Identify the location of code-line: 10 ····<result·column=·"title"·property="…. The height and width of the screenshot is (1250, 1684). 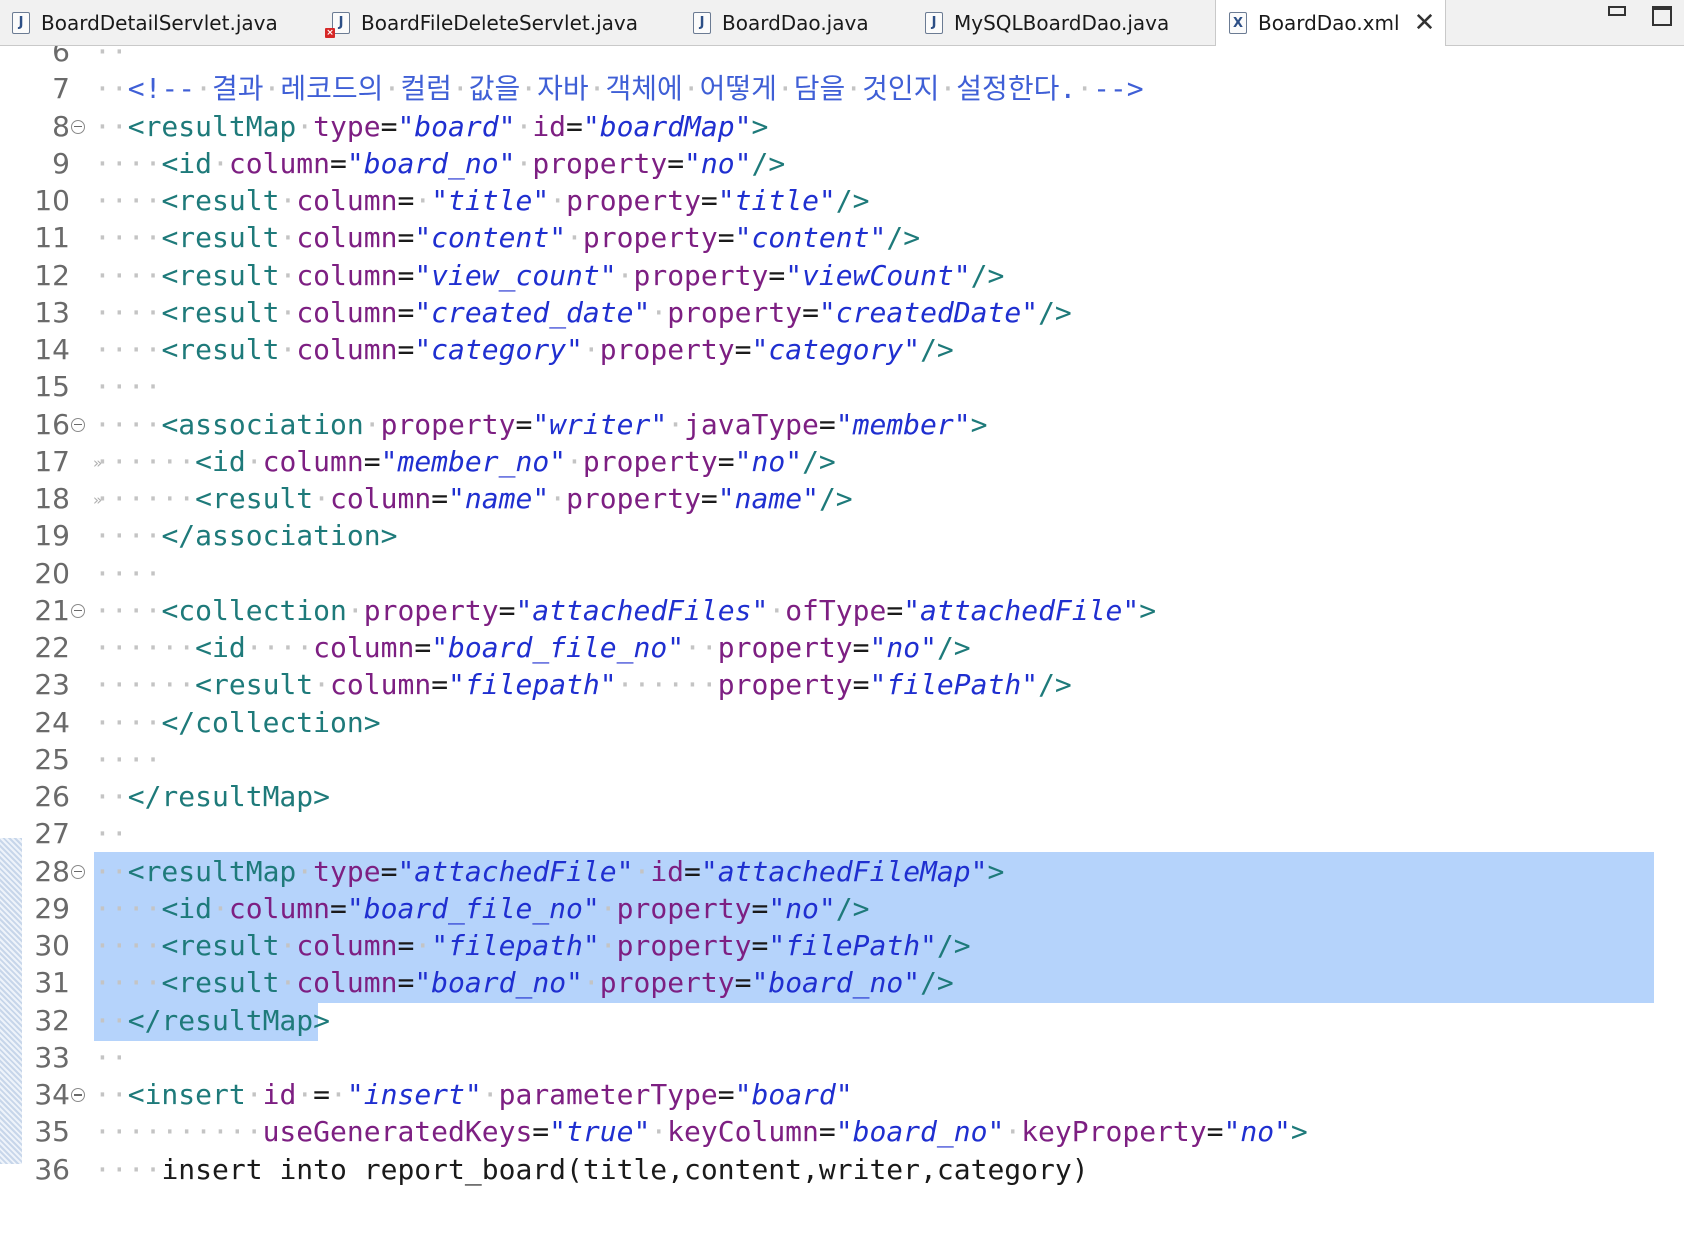
(842, 201).